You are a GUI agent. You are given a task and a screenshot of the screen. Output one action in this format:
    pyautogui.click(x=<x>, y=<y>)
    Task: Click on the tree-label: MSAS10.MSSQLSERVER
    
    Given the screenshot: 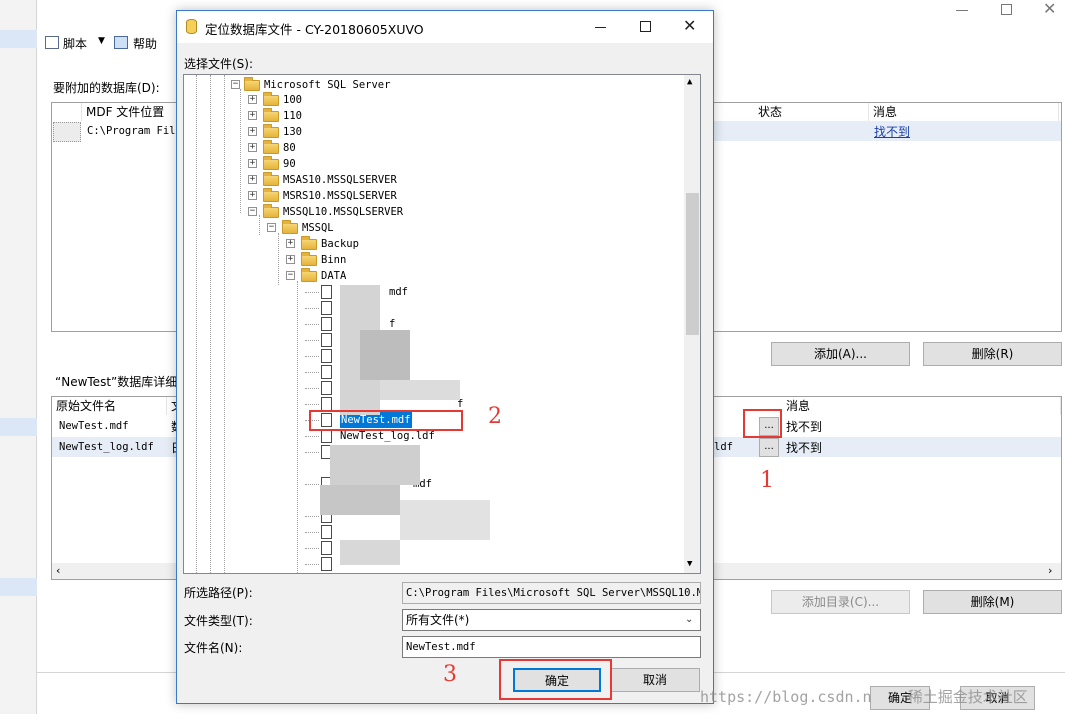 What is the action you would take?
    pyautogui.click(x=340, y=180)
    